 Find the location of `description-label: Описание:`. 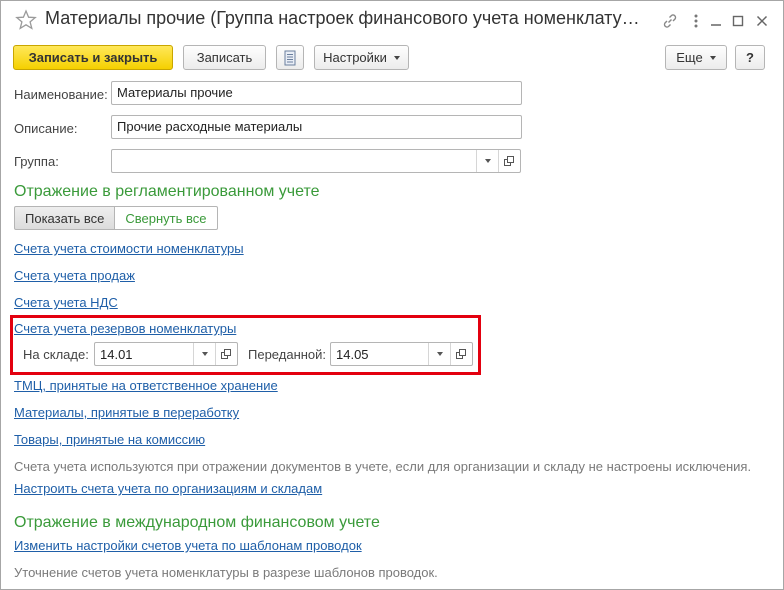

description-label: Описание: is located at coordinates (46, 128).